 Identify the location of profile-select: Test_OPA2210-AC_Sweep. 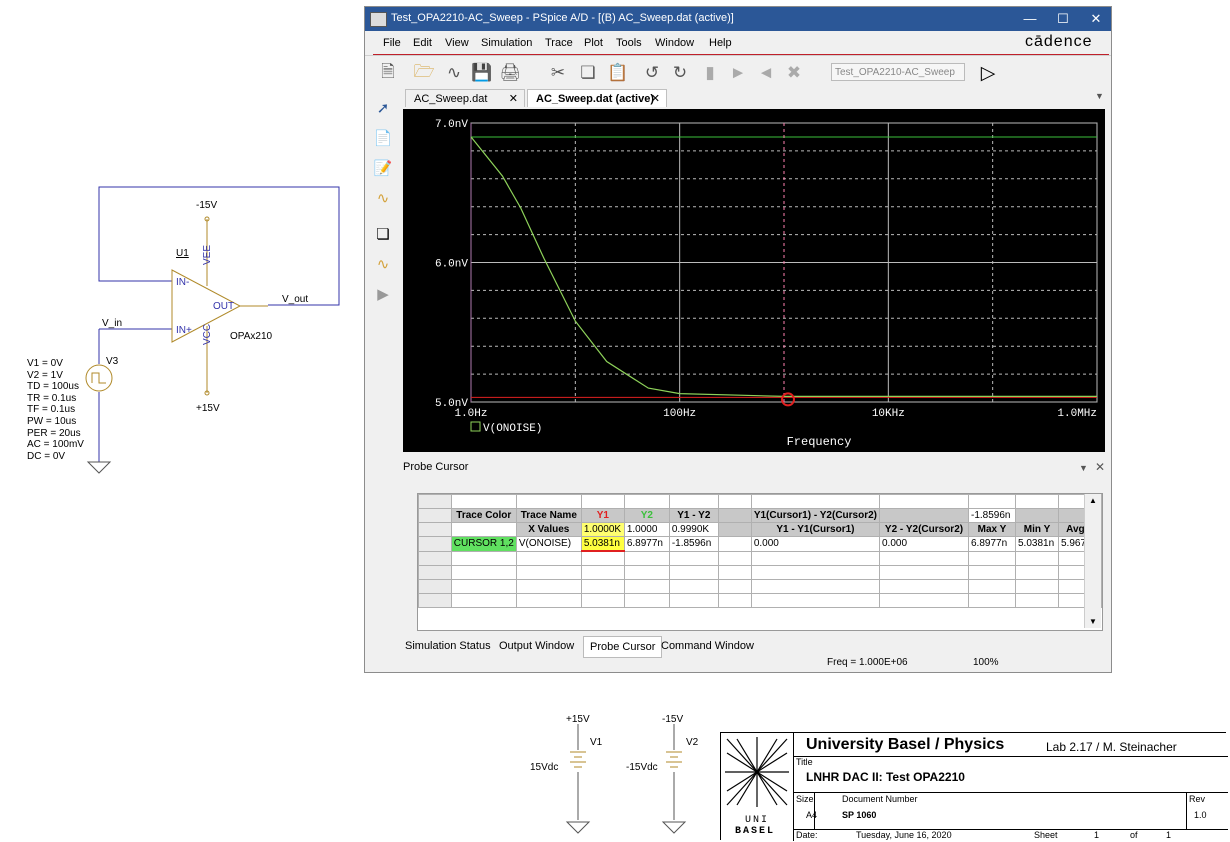
(898, 72).